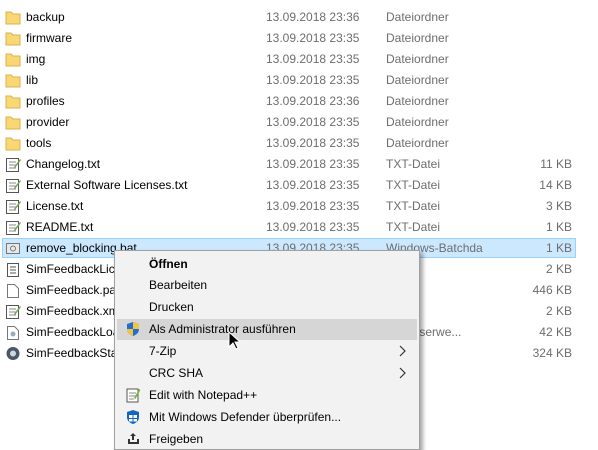  I want to click on menu-item-label: Öffnen, so click(168, 264).